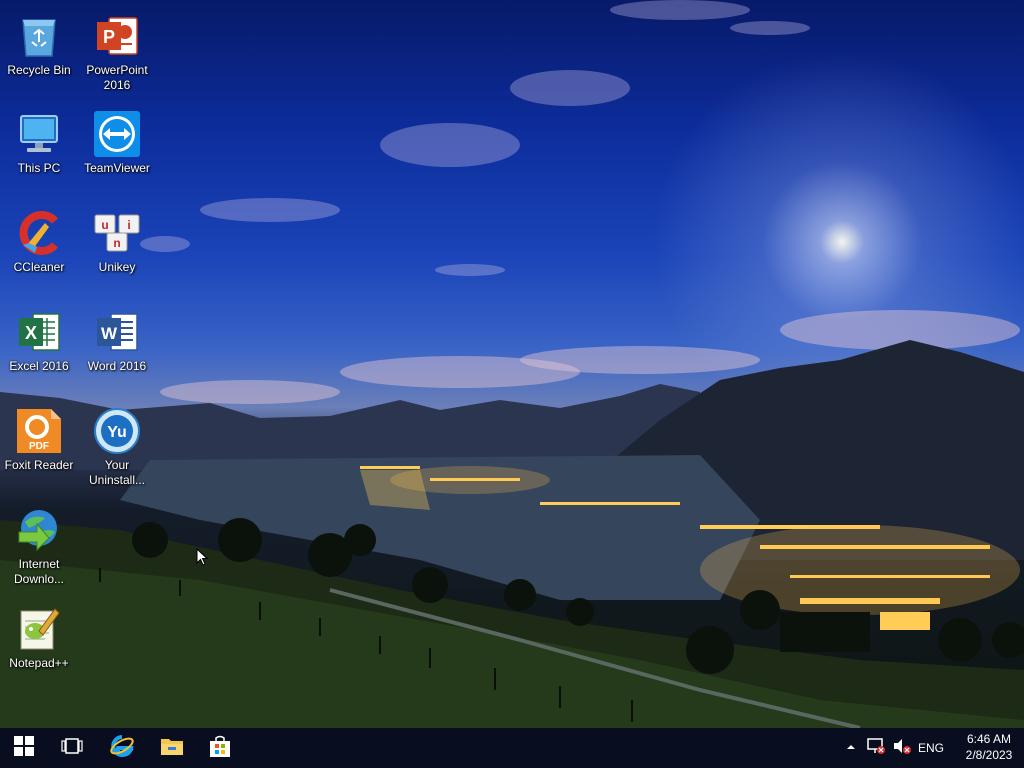 The width and height of the screenshot is (1024, 768). I want to click on svg-text: Yu, so click(117, 432).